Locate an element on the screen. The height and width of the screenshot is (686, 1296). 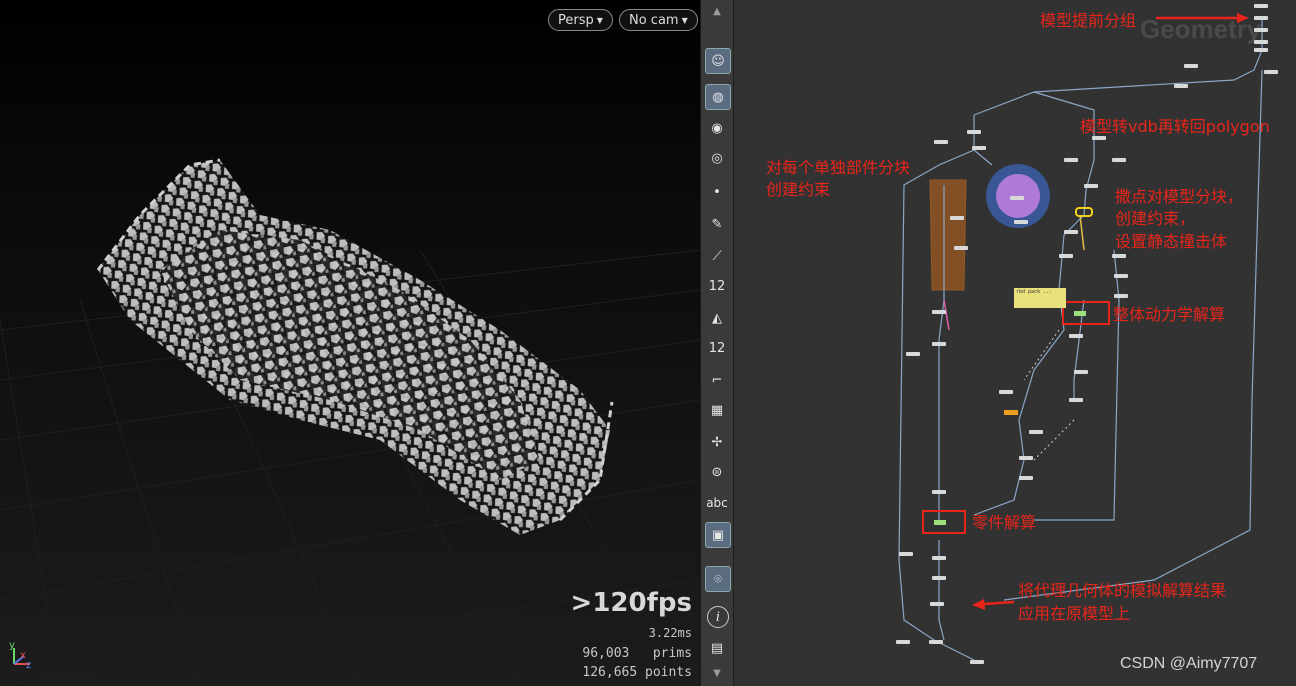
merge-node-orange is located at coordinates (1011, 412).